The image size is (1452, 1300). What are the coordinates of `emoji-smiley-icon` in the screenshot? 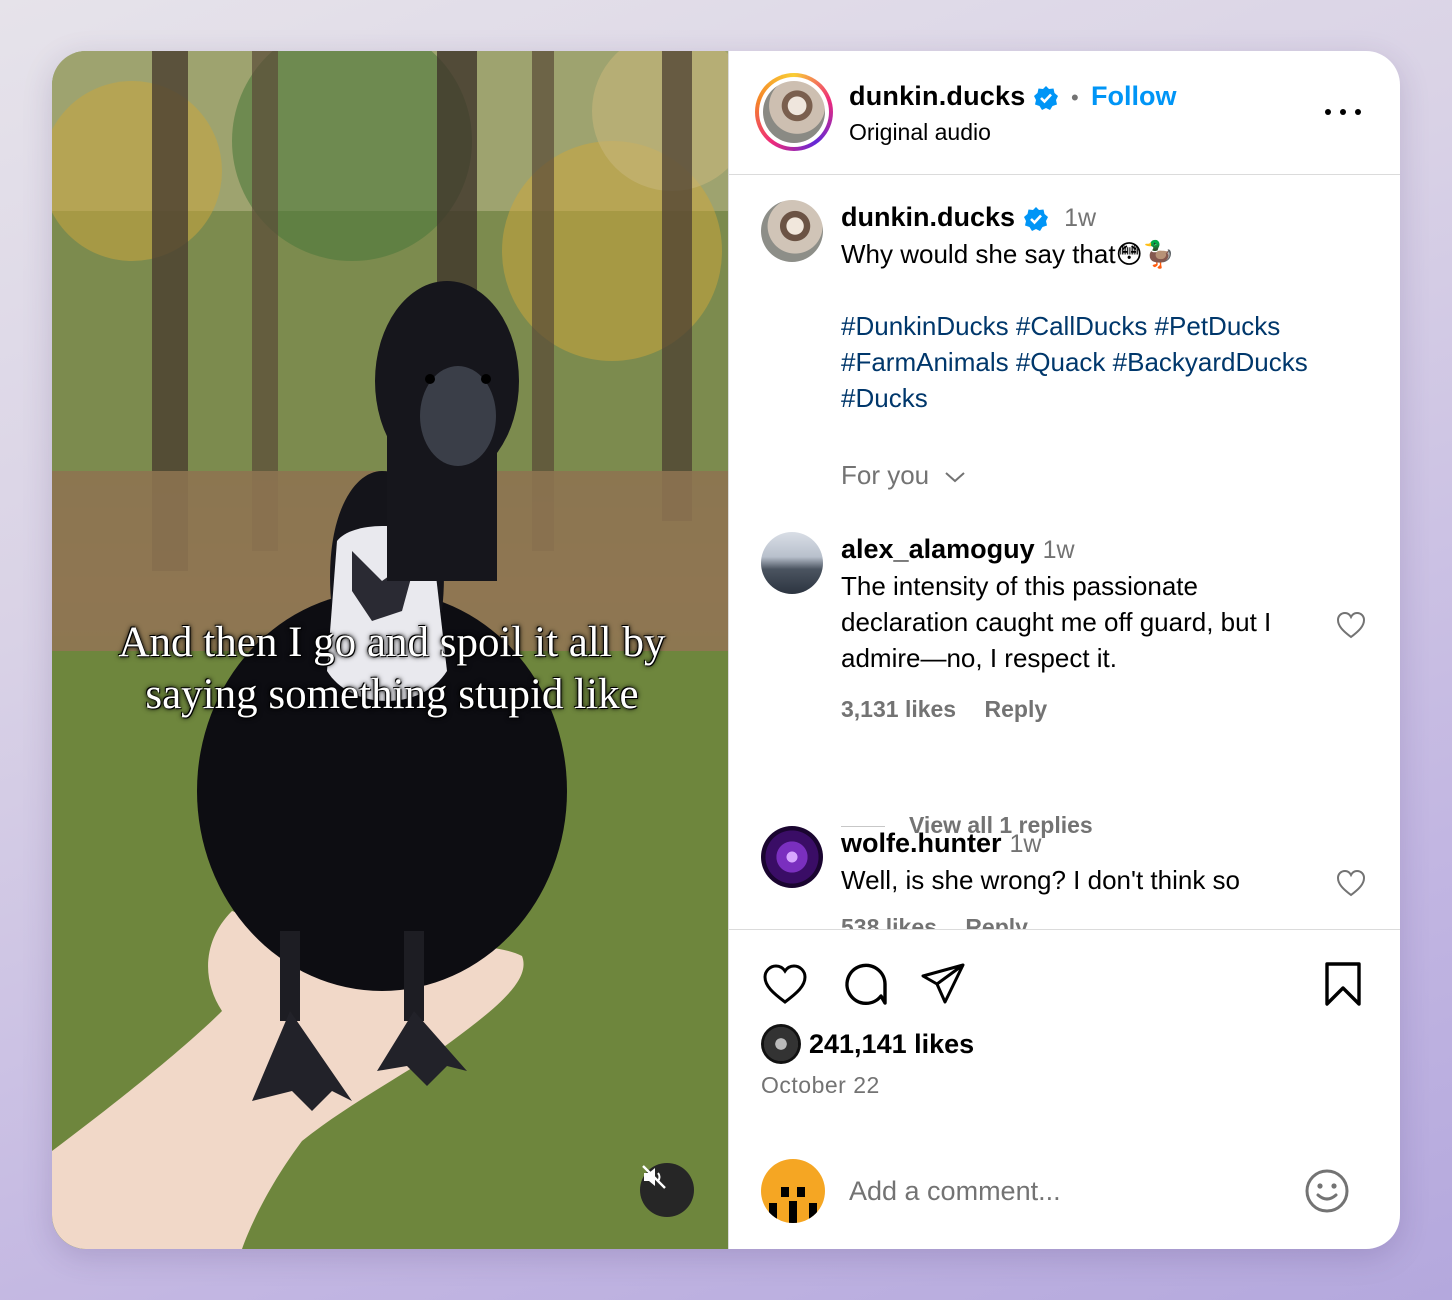 It's located at (1327, 1191).